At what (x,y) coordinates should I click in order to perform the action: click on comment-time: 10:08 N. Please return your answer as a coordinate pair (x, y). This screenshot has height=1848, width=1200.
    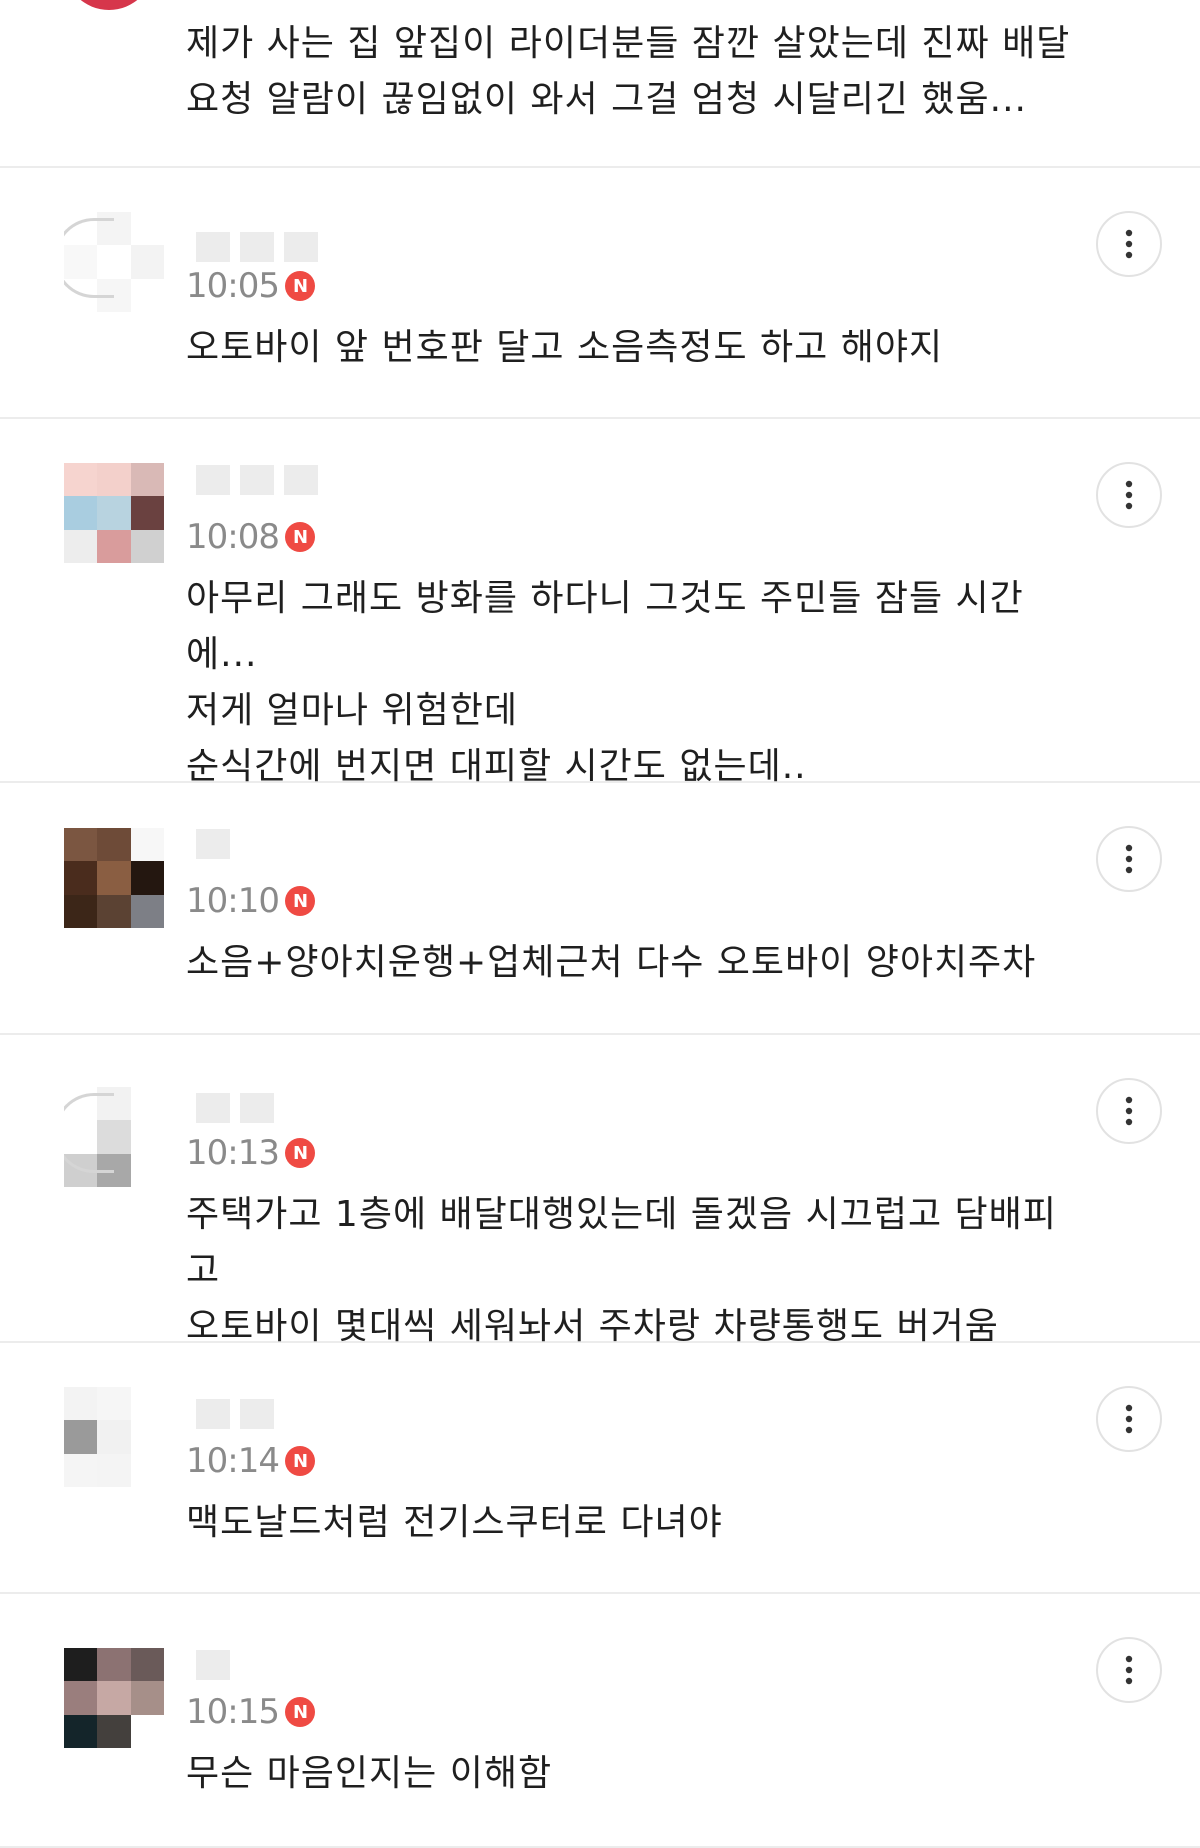
    Looking at the image, I should click on (250, 537).